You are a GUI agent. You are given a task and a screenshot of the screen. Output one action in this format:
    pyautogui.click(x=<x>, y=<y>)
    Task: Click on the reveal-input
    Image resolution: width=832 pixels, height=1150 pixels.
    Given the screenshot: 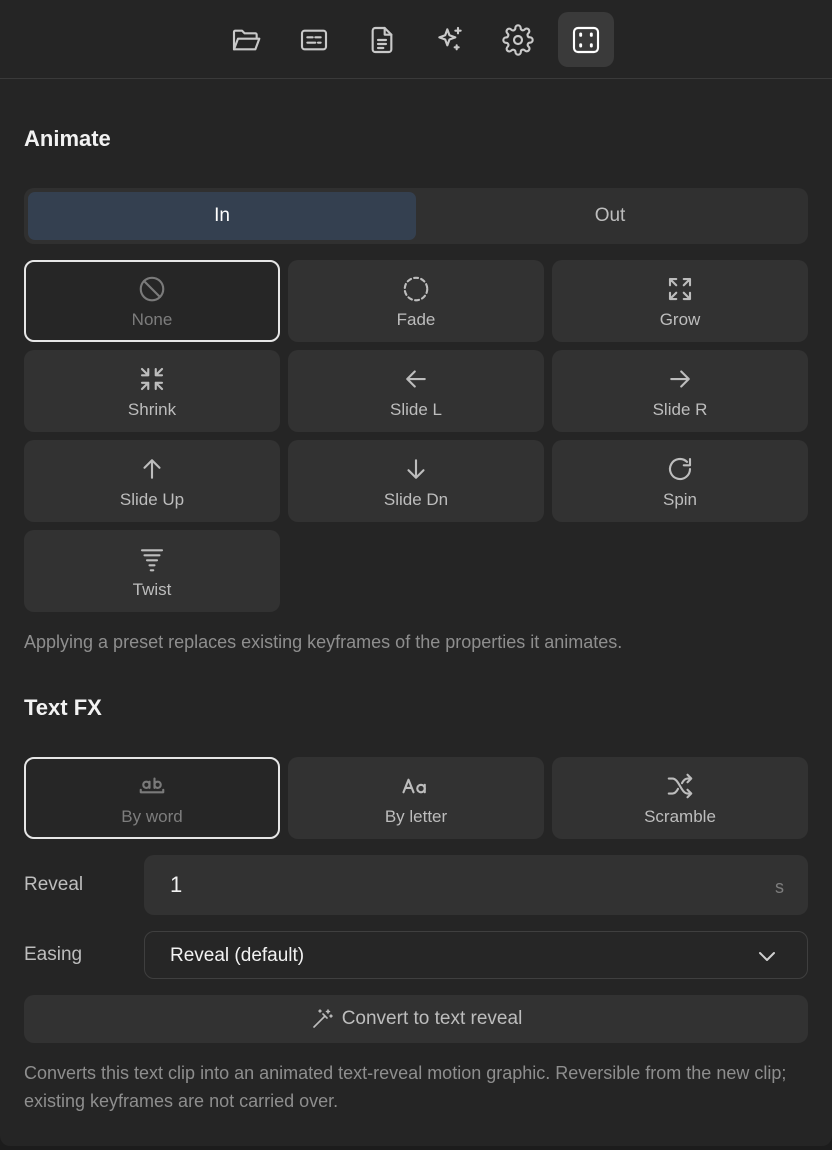 What is the action you would take?
    pyautogui.click(x=450, y=885)
    